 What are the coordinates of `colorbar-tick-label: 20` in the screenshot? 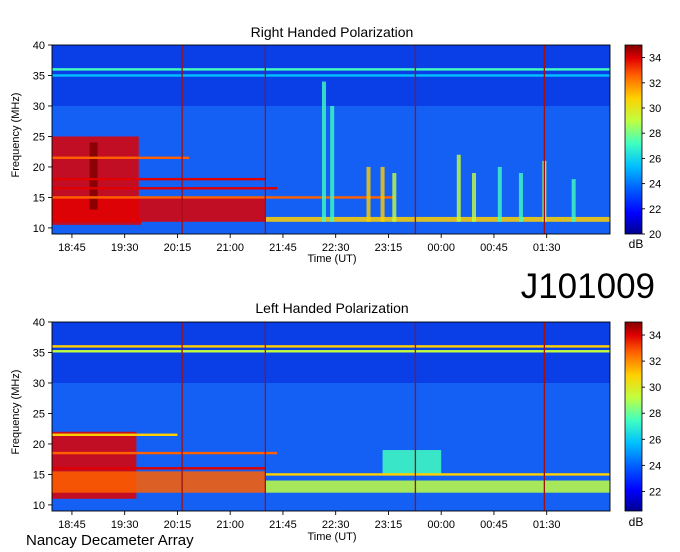 It's located at (655, 235).